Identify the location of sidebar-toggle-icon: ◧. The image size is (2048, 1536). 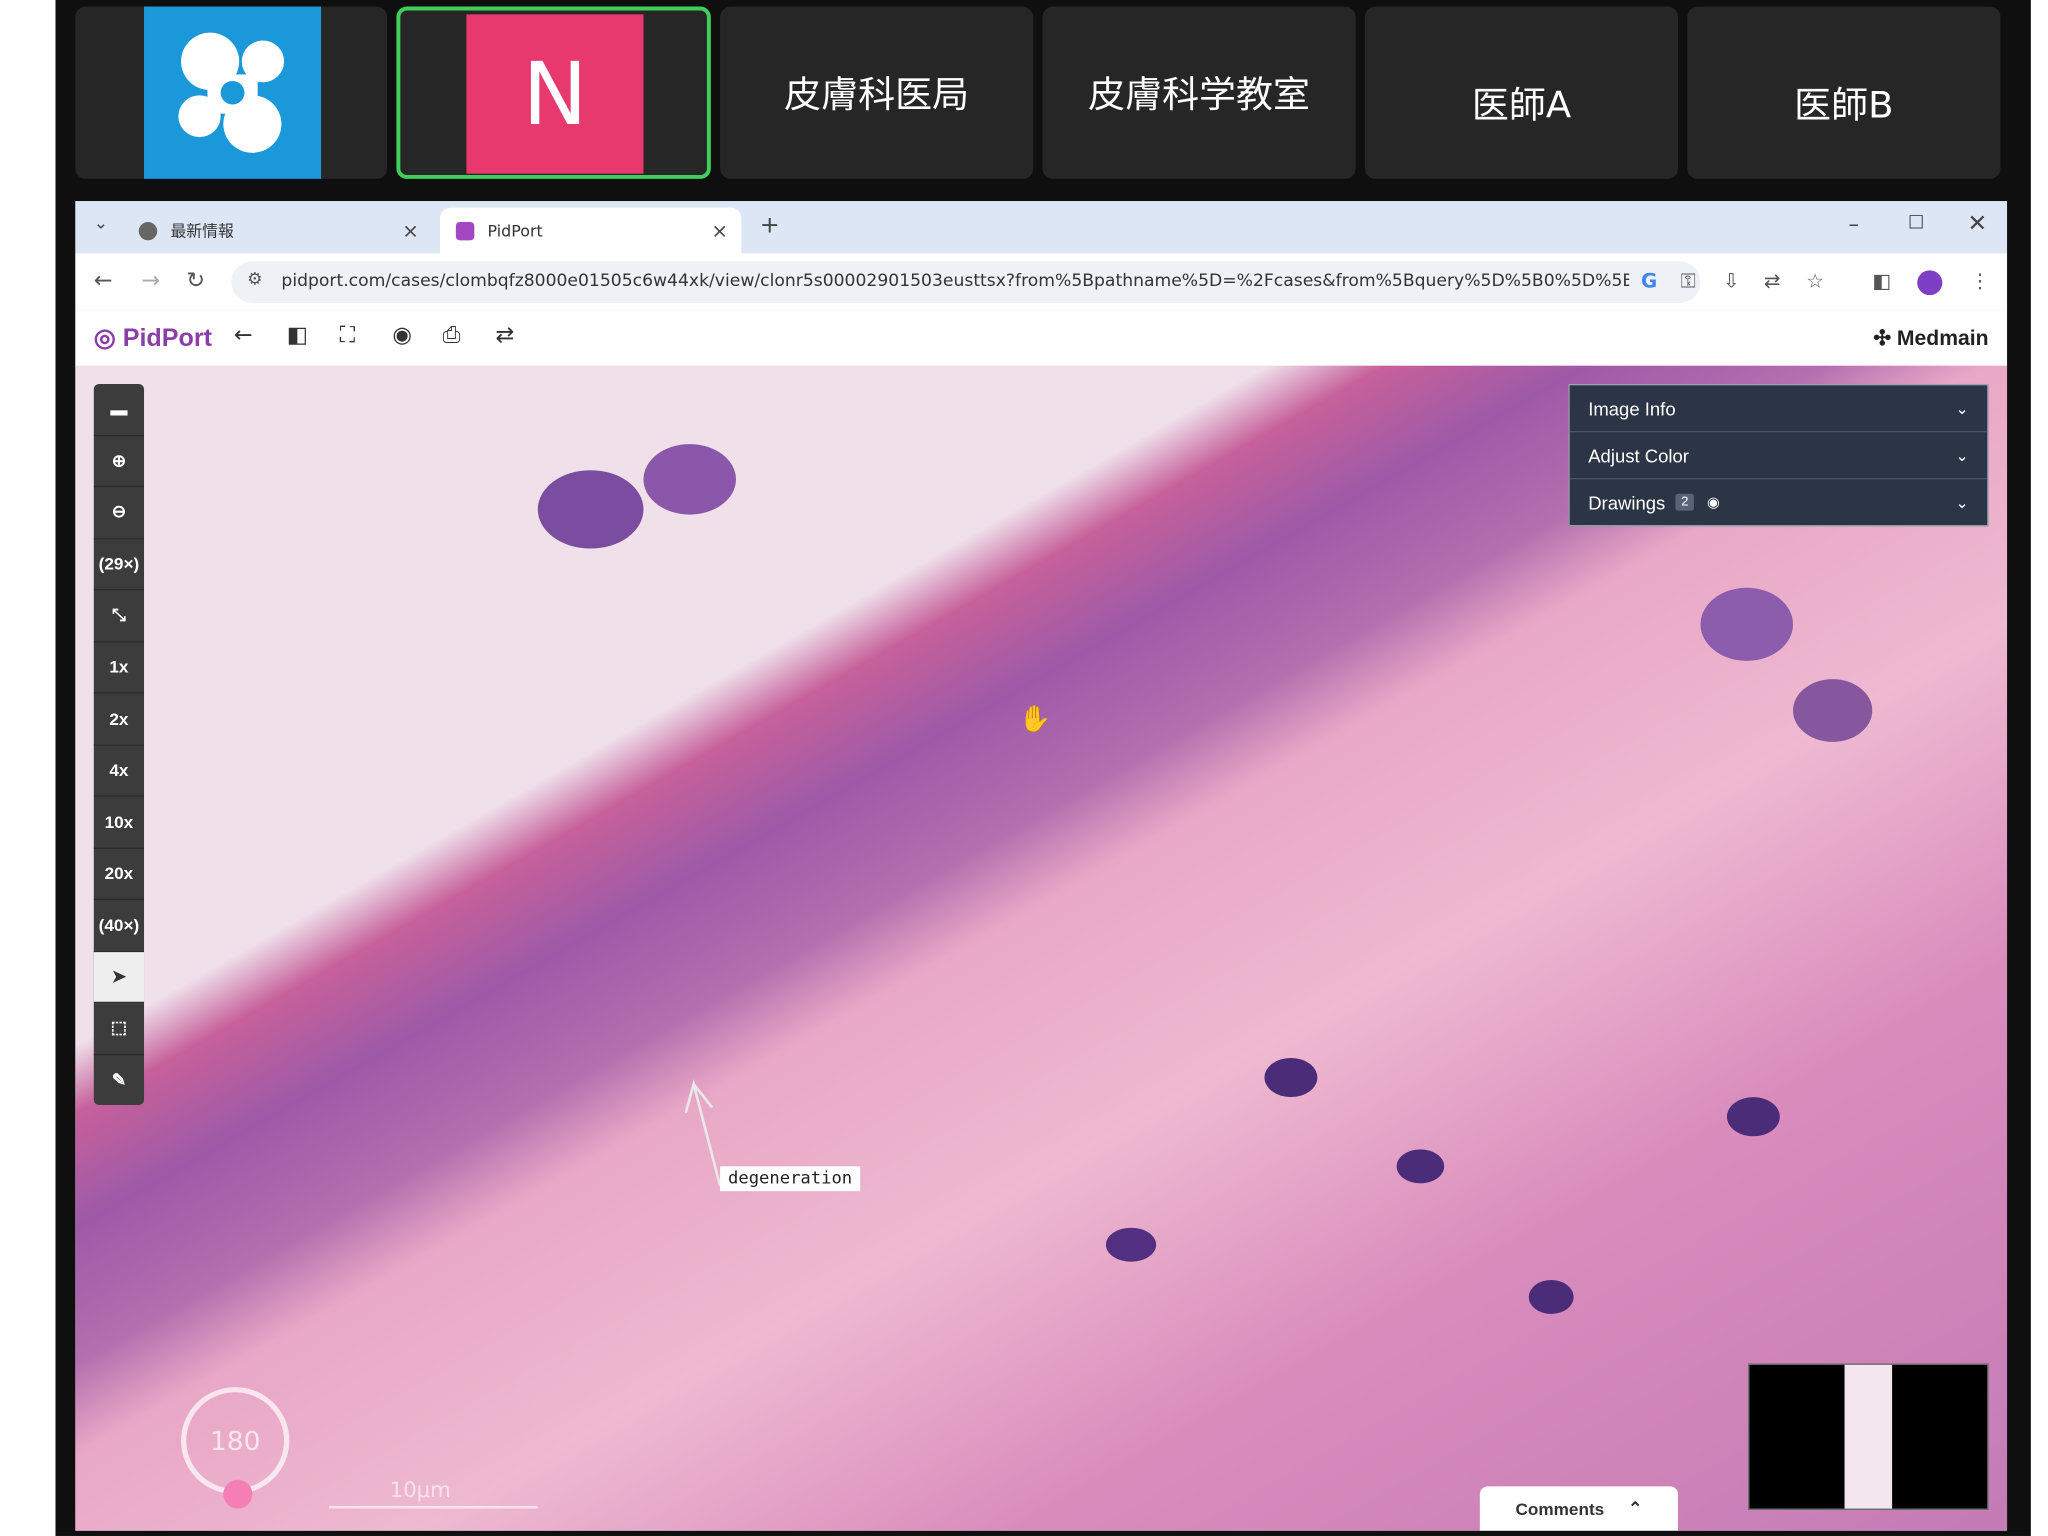
(297, 336).